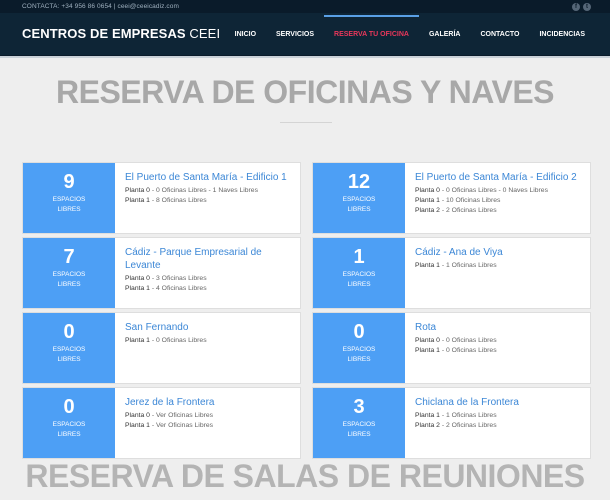 The height and width of the screenshot is (500, 610). What do you see at coordinates (359, 273) in the screenshot?
I see `free-spaces-badge: 1 ESPACIOS LIBRES` at bounding box center [359, 273].